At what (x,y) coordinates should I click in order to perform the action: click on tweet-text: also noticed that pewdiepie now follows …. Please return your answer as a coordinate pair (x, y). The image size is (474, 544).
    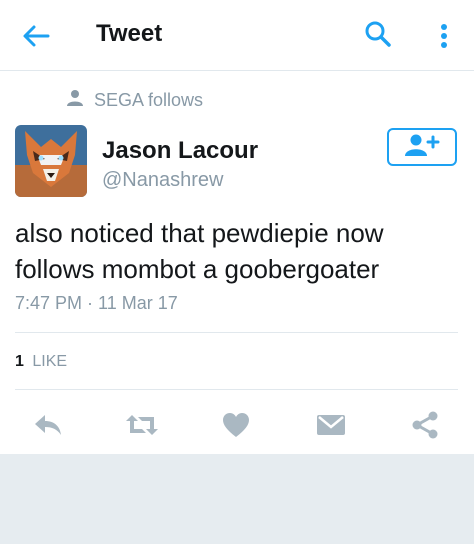
    Looking at the image, I should click on (199, 251).